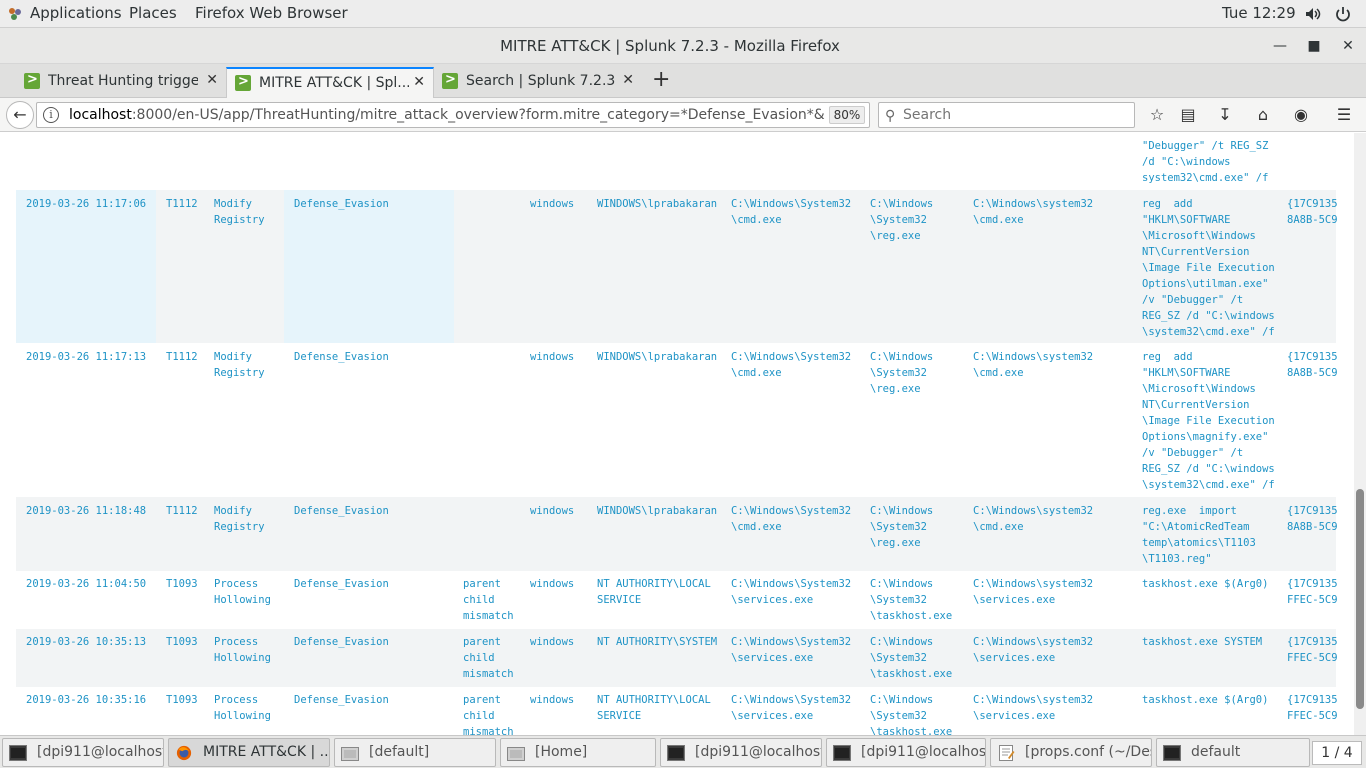 The image size is (1366, 768). I want to click on reading-list-icon: ▤, so click(1188, 115).